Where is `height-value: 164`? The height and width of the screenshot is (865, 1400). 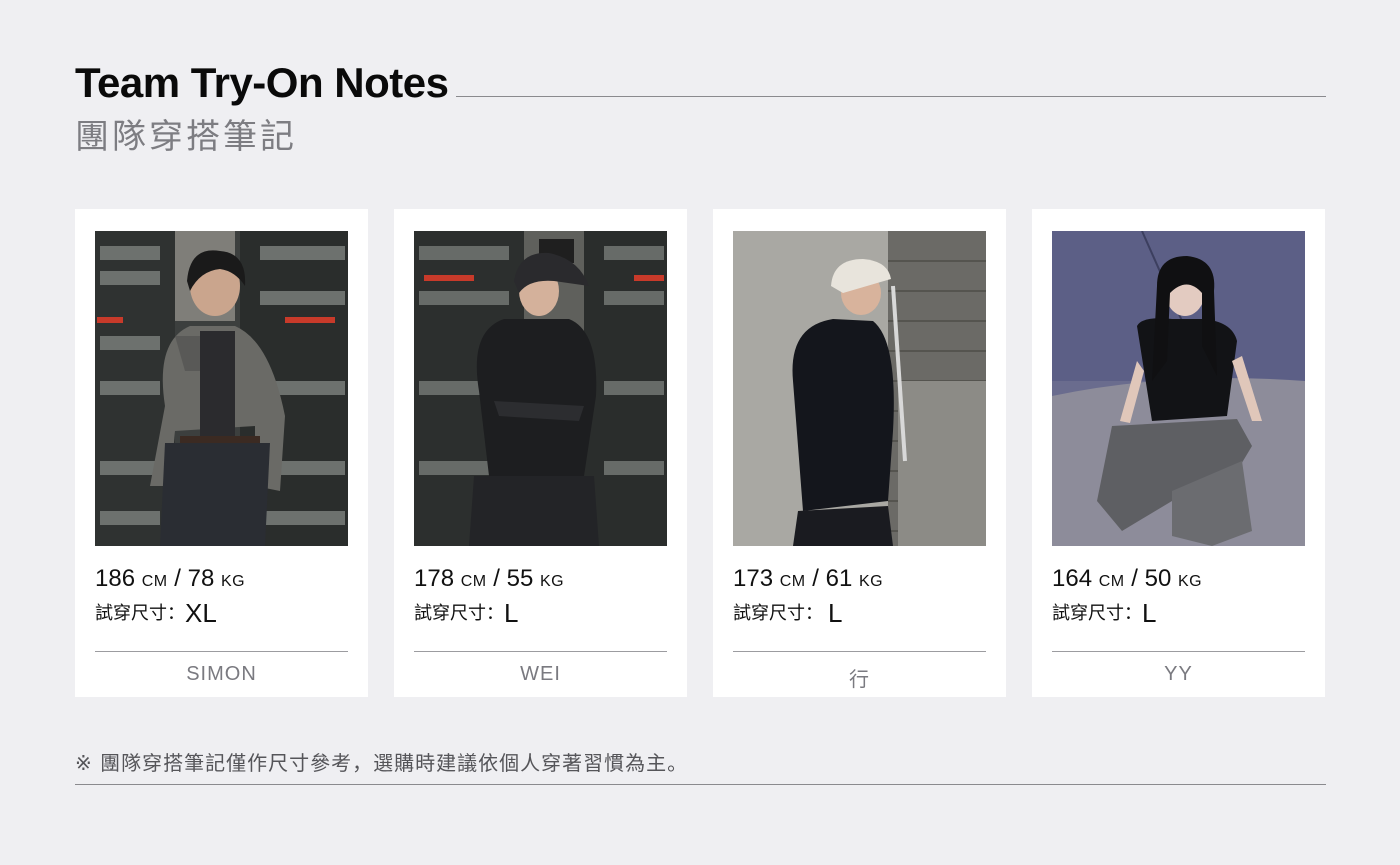
height-value: 164 is located at coordinates (1072, 578).